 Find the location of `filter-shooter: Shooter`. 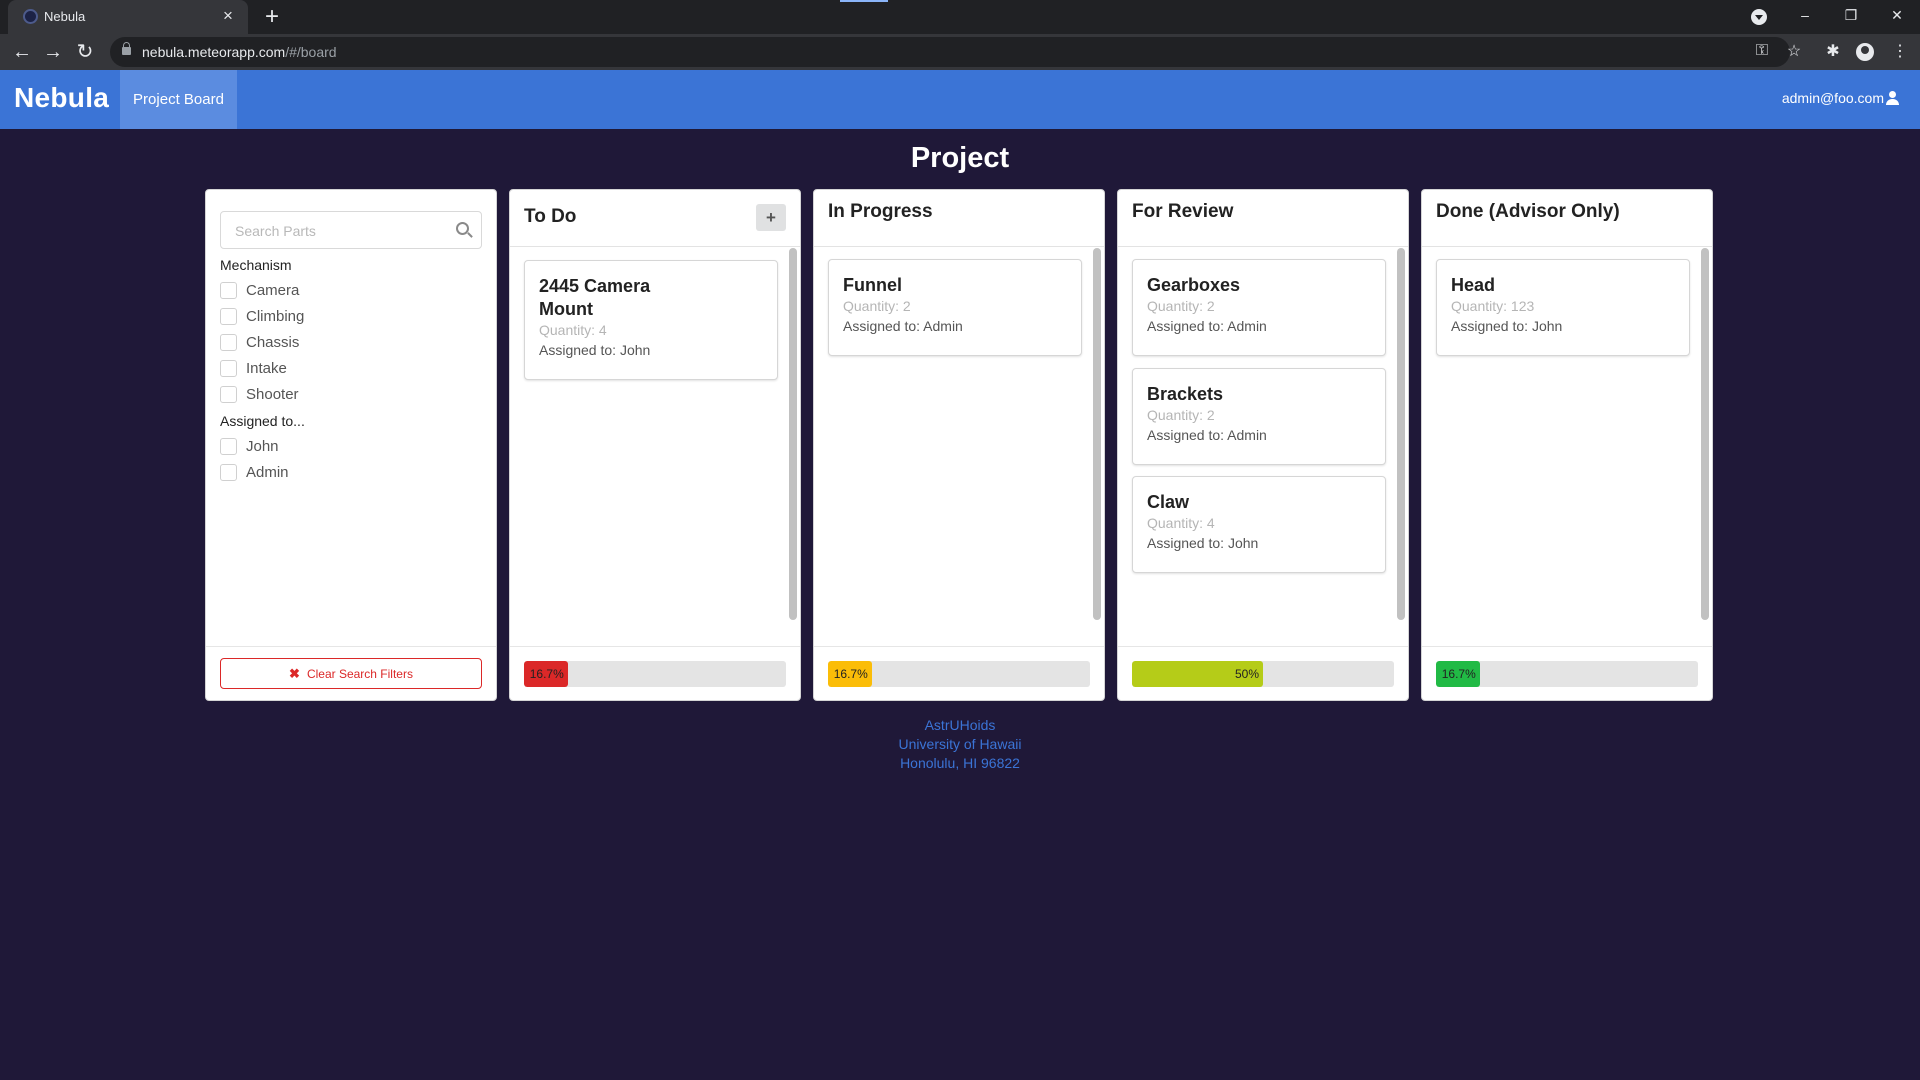

filter-shooter: Shooter is located at coordinates (259, 394).